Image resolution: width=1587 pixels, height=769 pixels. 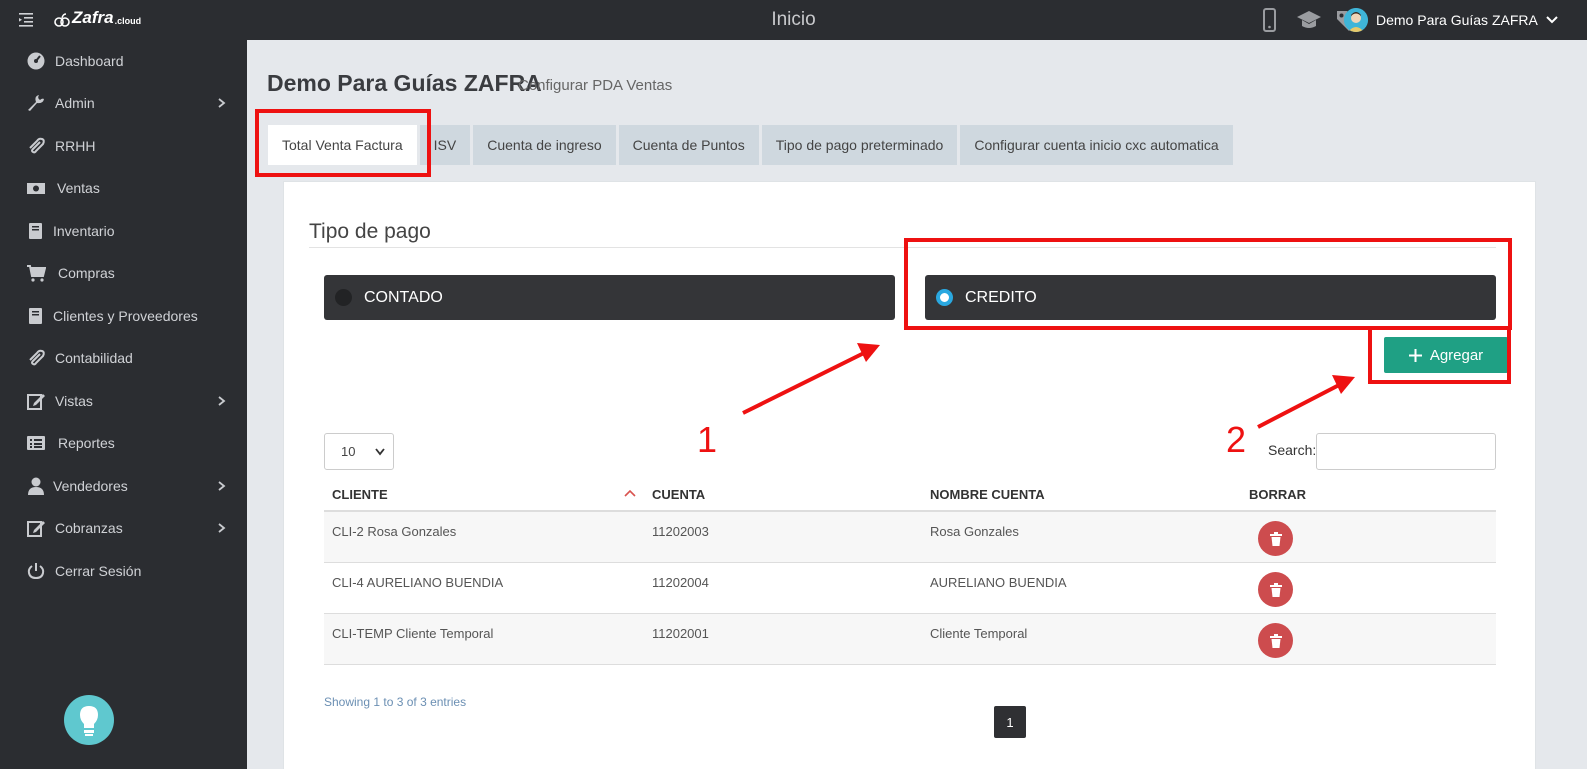 What do you see at coordinates (78, 188) in the screenshot?
I see `sidebar-item-label: Ventas` at bounding box center [78, 188].